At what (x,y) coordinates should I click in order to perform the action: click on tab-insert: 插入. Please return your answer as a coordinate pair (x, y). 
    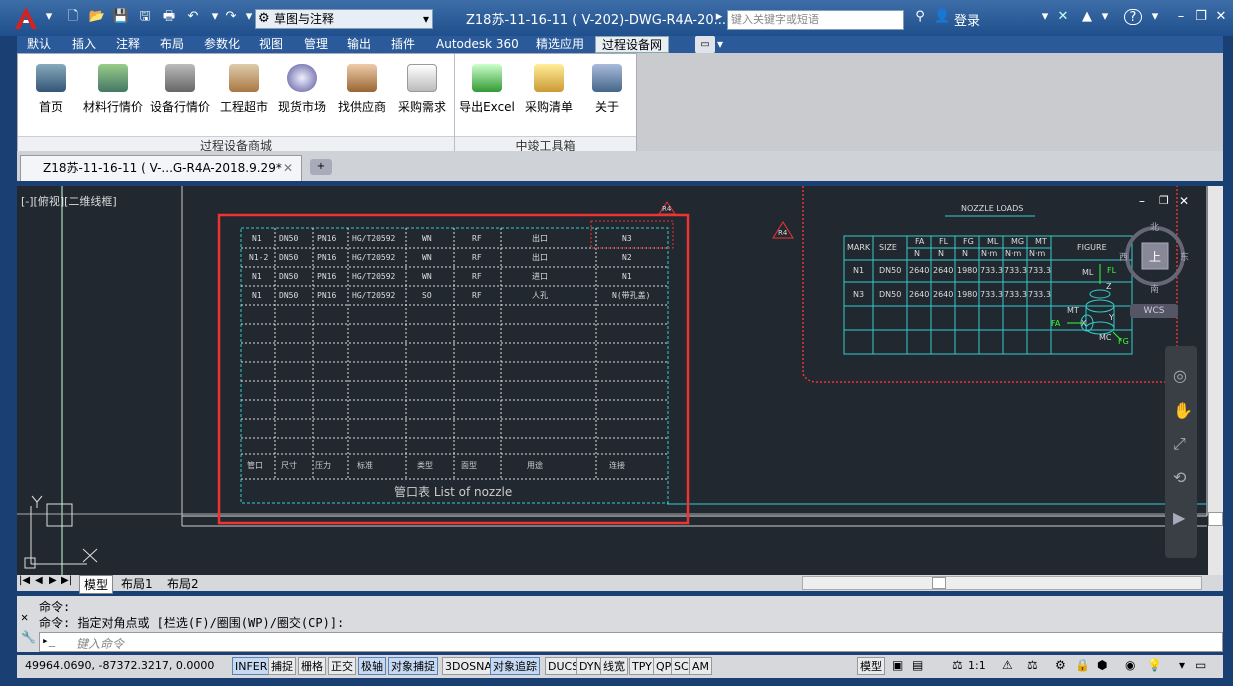
    Looking at the image, I should click on (84, 44).